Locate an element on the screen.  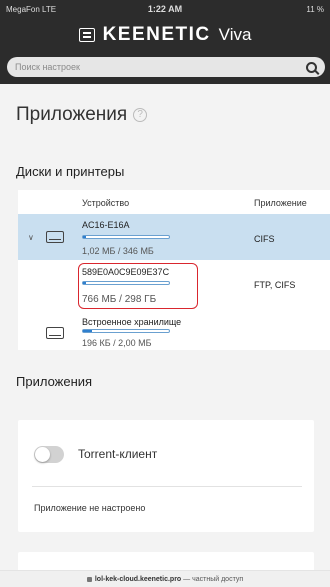
page-title-row: Приложения ? is located at coordinates (82, 115).